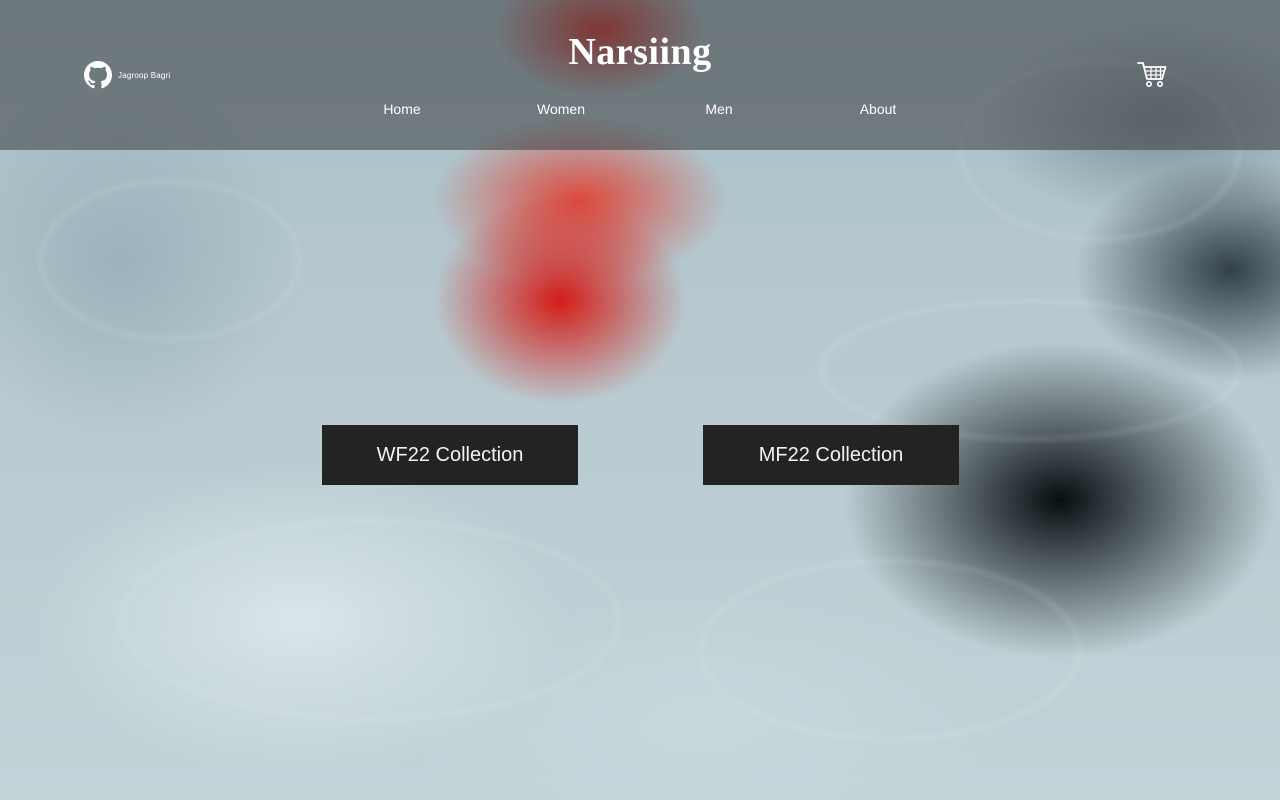 The width and height of the screenshot is (1280, 800). I want to click on cart-icon, so click(1152, 74).